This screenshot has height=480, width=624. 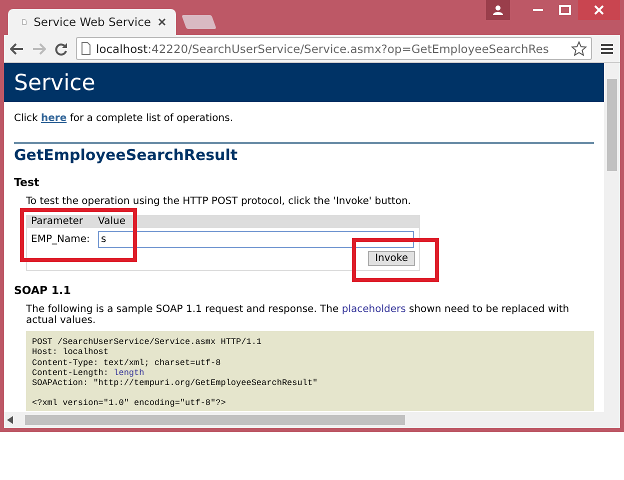 What do you see at coordinates (334, 48) in the screenshot?
I see `address-bar: localhost:42220/SearchUserService/Service.asmx?op=GetEmployeeSearchRes` at bounding box center [334, 48].